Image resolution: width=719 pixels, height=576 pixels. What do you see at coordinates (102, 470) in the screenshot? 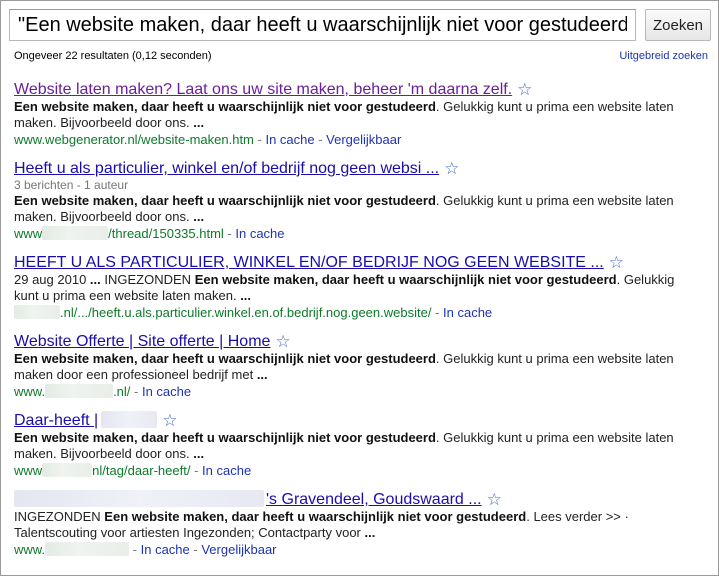
I see `result-url: www nl/tag/daar-heeft/` at bounding box center [102, 470].